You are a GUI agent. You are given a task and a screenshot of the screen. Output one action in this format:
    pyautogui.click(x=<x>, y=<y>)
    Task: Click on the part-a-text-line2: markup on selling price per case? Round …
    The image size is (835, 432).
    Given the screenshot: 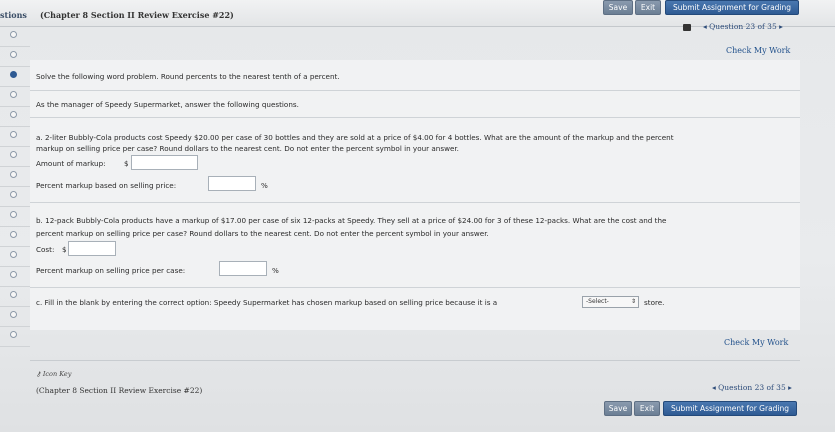 What is the action you would take?
    pyautogui.click(x=247, y=148)
    